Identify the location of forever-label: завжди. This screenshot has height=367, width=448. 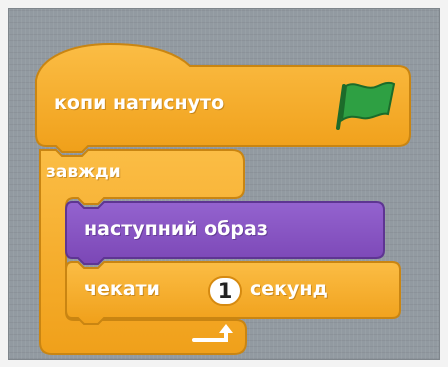
(83, 172).